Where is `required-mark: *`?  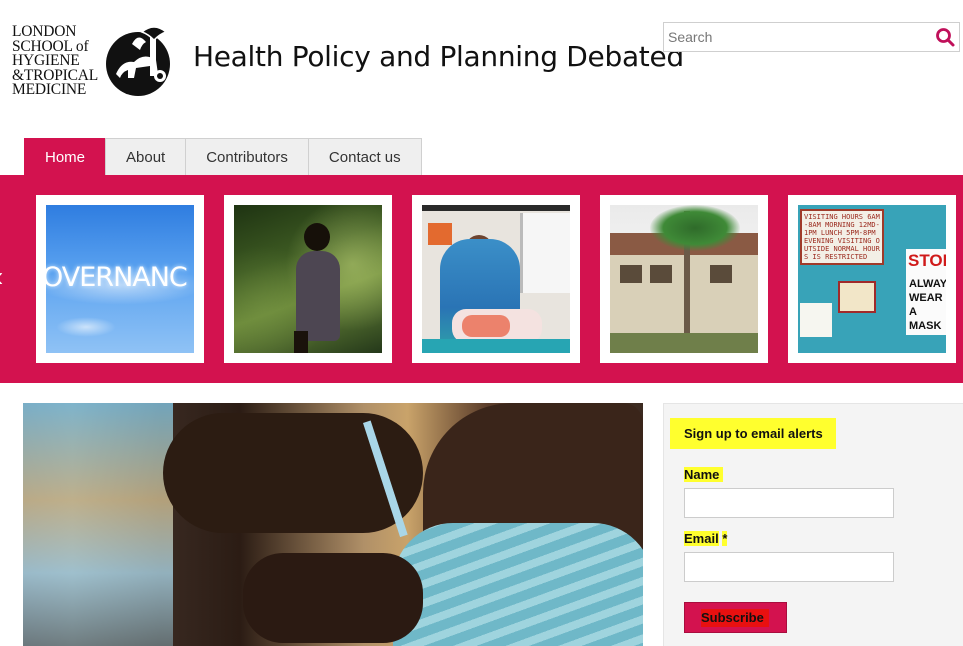
required-mark: * is located at coordinates (725, 538).